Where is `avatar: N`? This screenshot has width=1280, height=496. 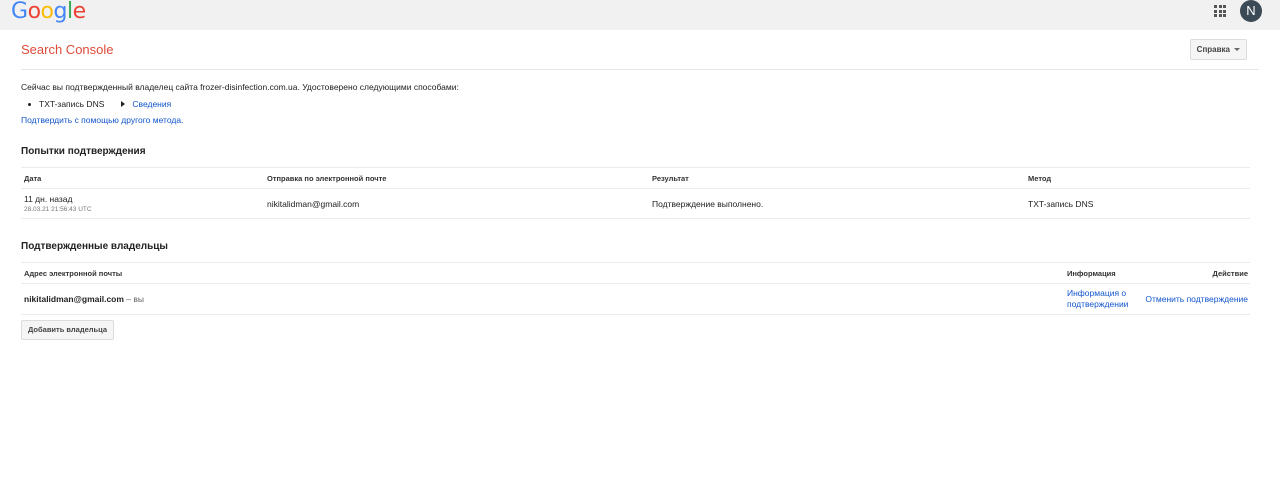
avatar: N is located at coordinates (1251, 11).